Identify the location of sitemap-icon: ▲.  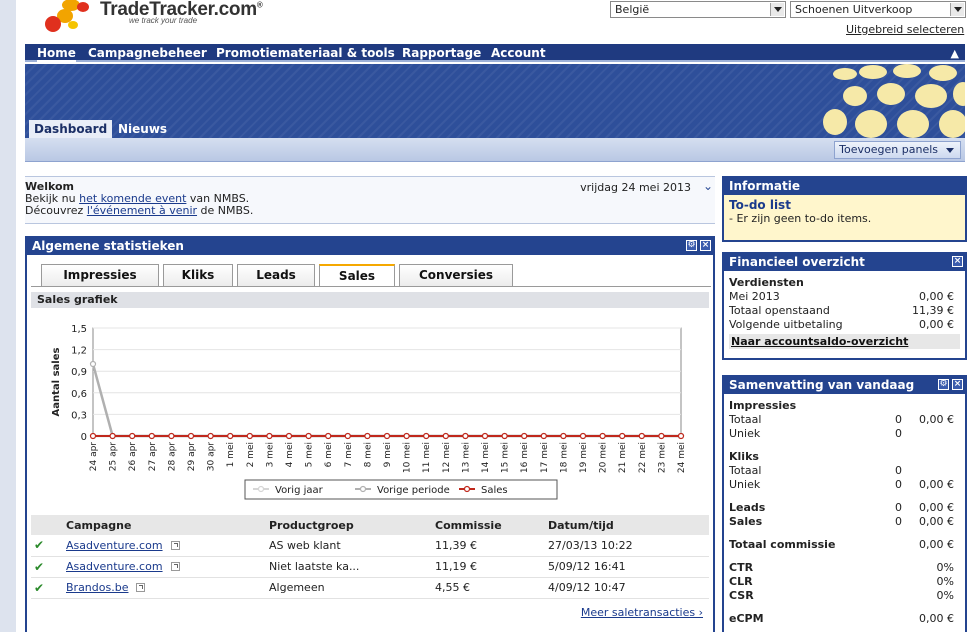
(955, 53).